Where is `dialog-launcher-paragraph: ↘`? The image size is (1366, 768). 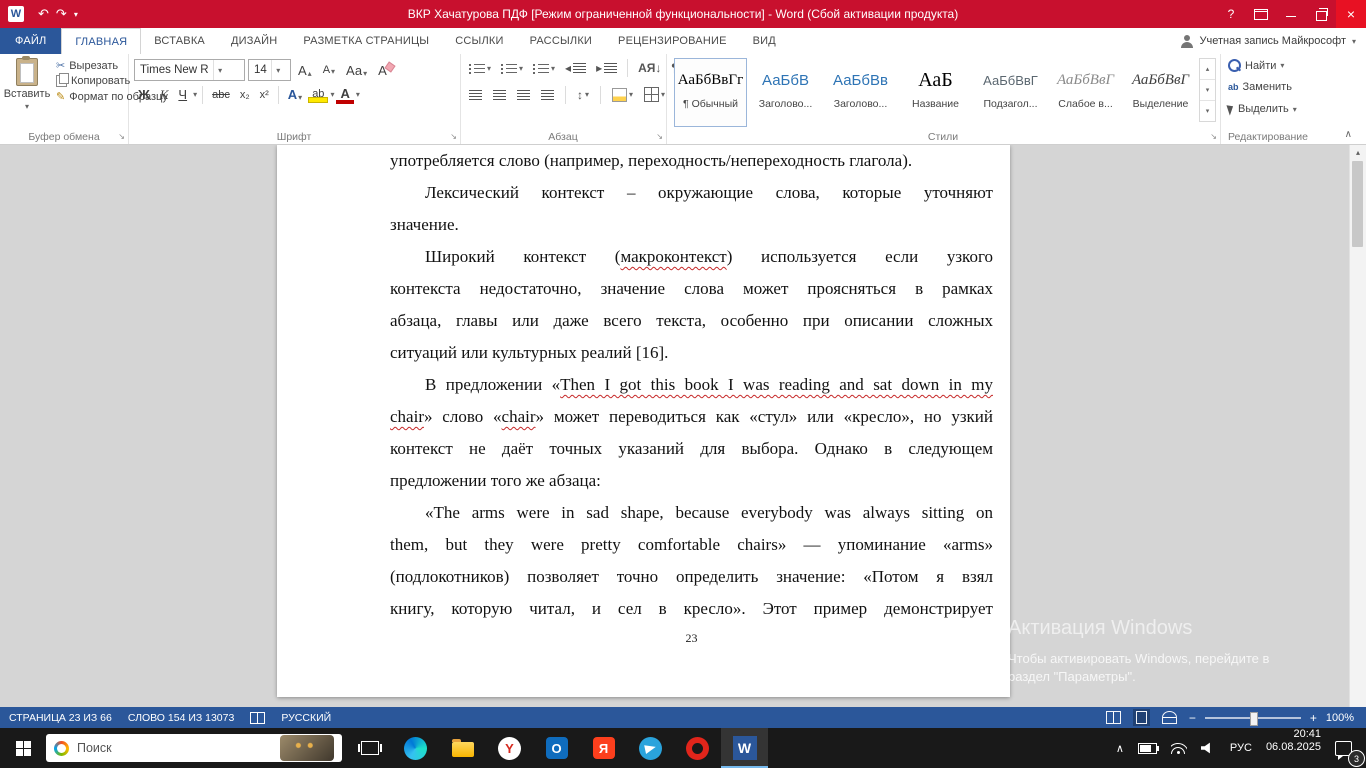
dialog-launcher-paragraph: ↘ is located at coordinates (659, 137).